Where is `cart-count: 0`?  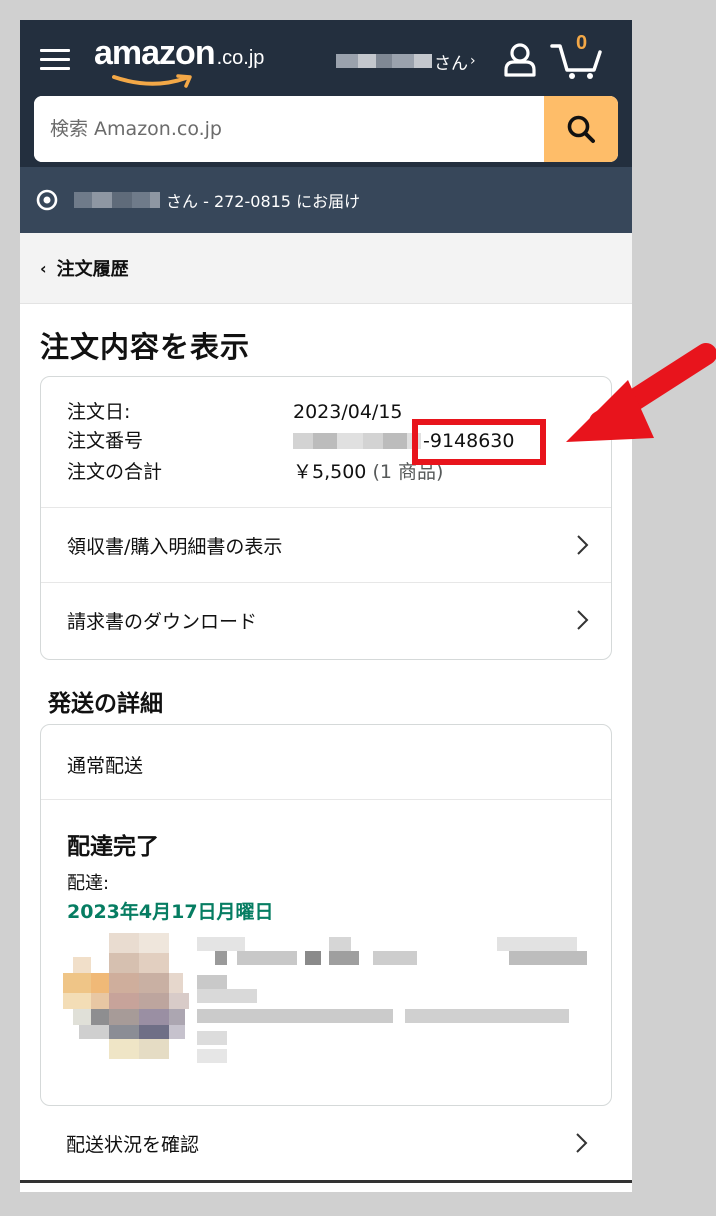
cart-count: 0 is located at coordinates (582, 43).